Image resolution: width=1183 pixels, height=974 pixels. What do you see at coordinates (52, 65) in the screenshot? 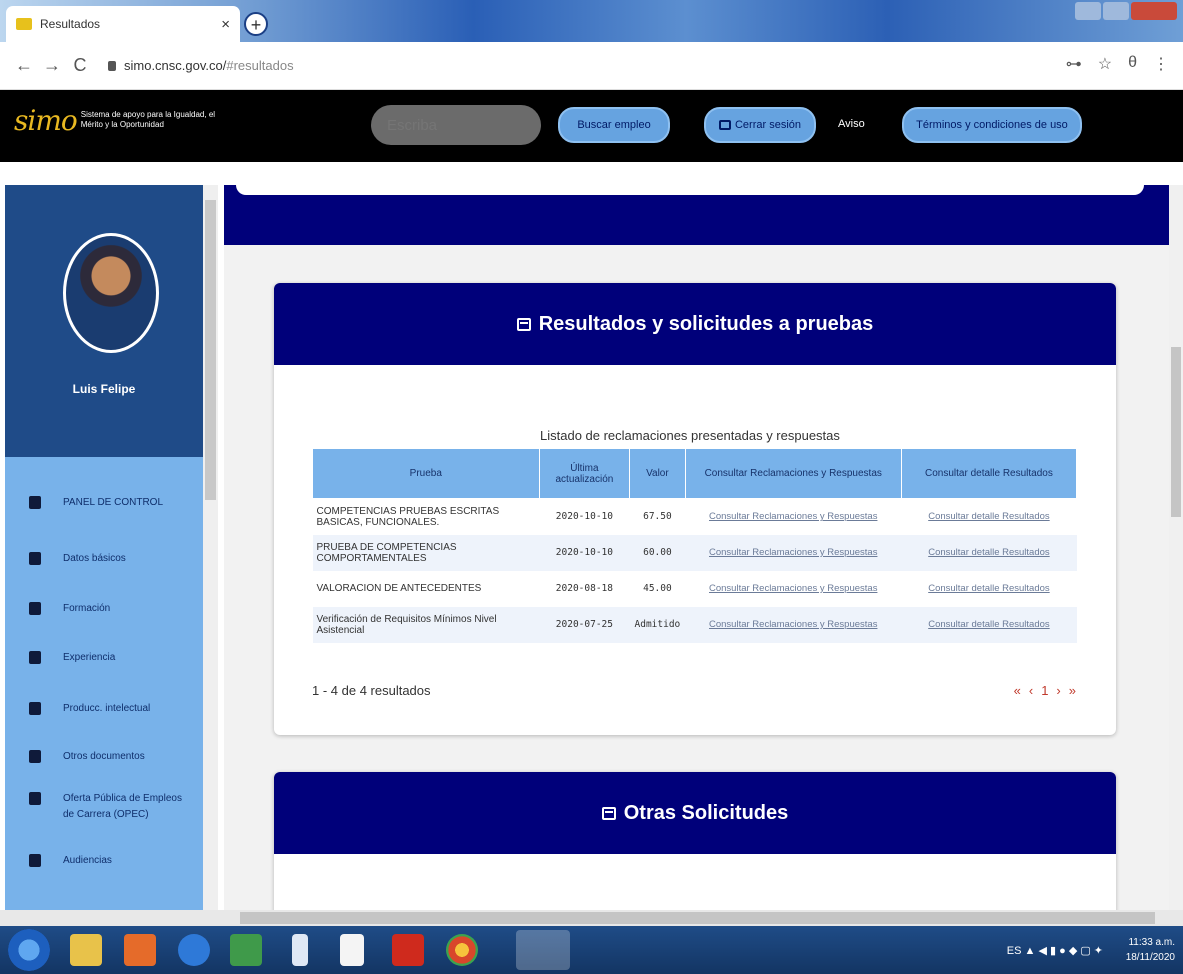
I see `forward-arrow-icon: →` at bounding box center [52, 65].